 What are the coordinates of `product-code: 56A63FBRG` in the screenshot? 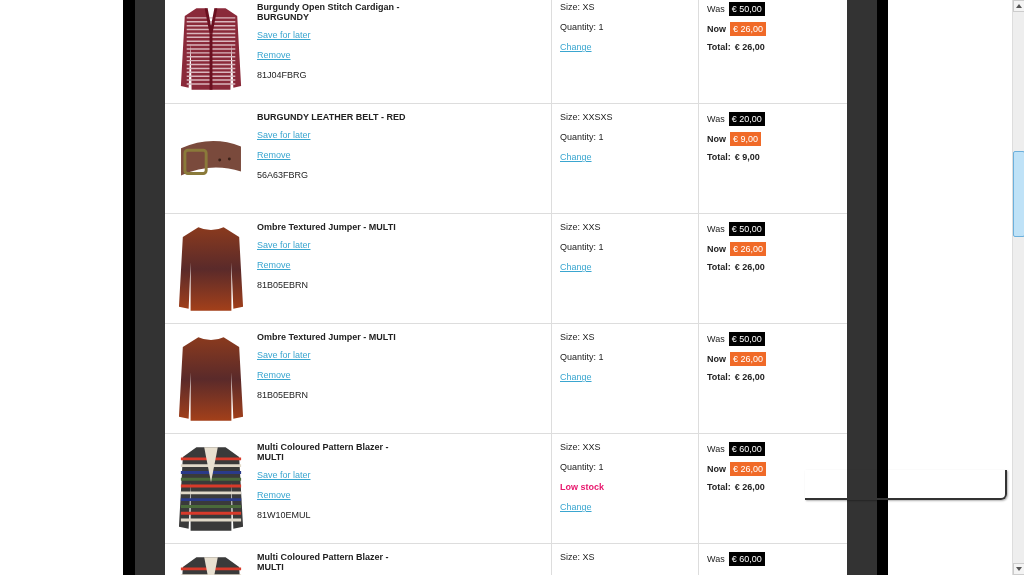 It's located at (283, 175).